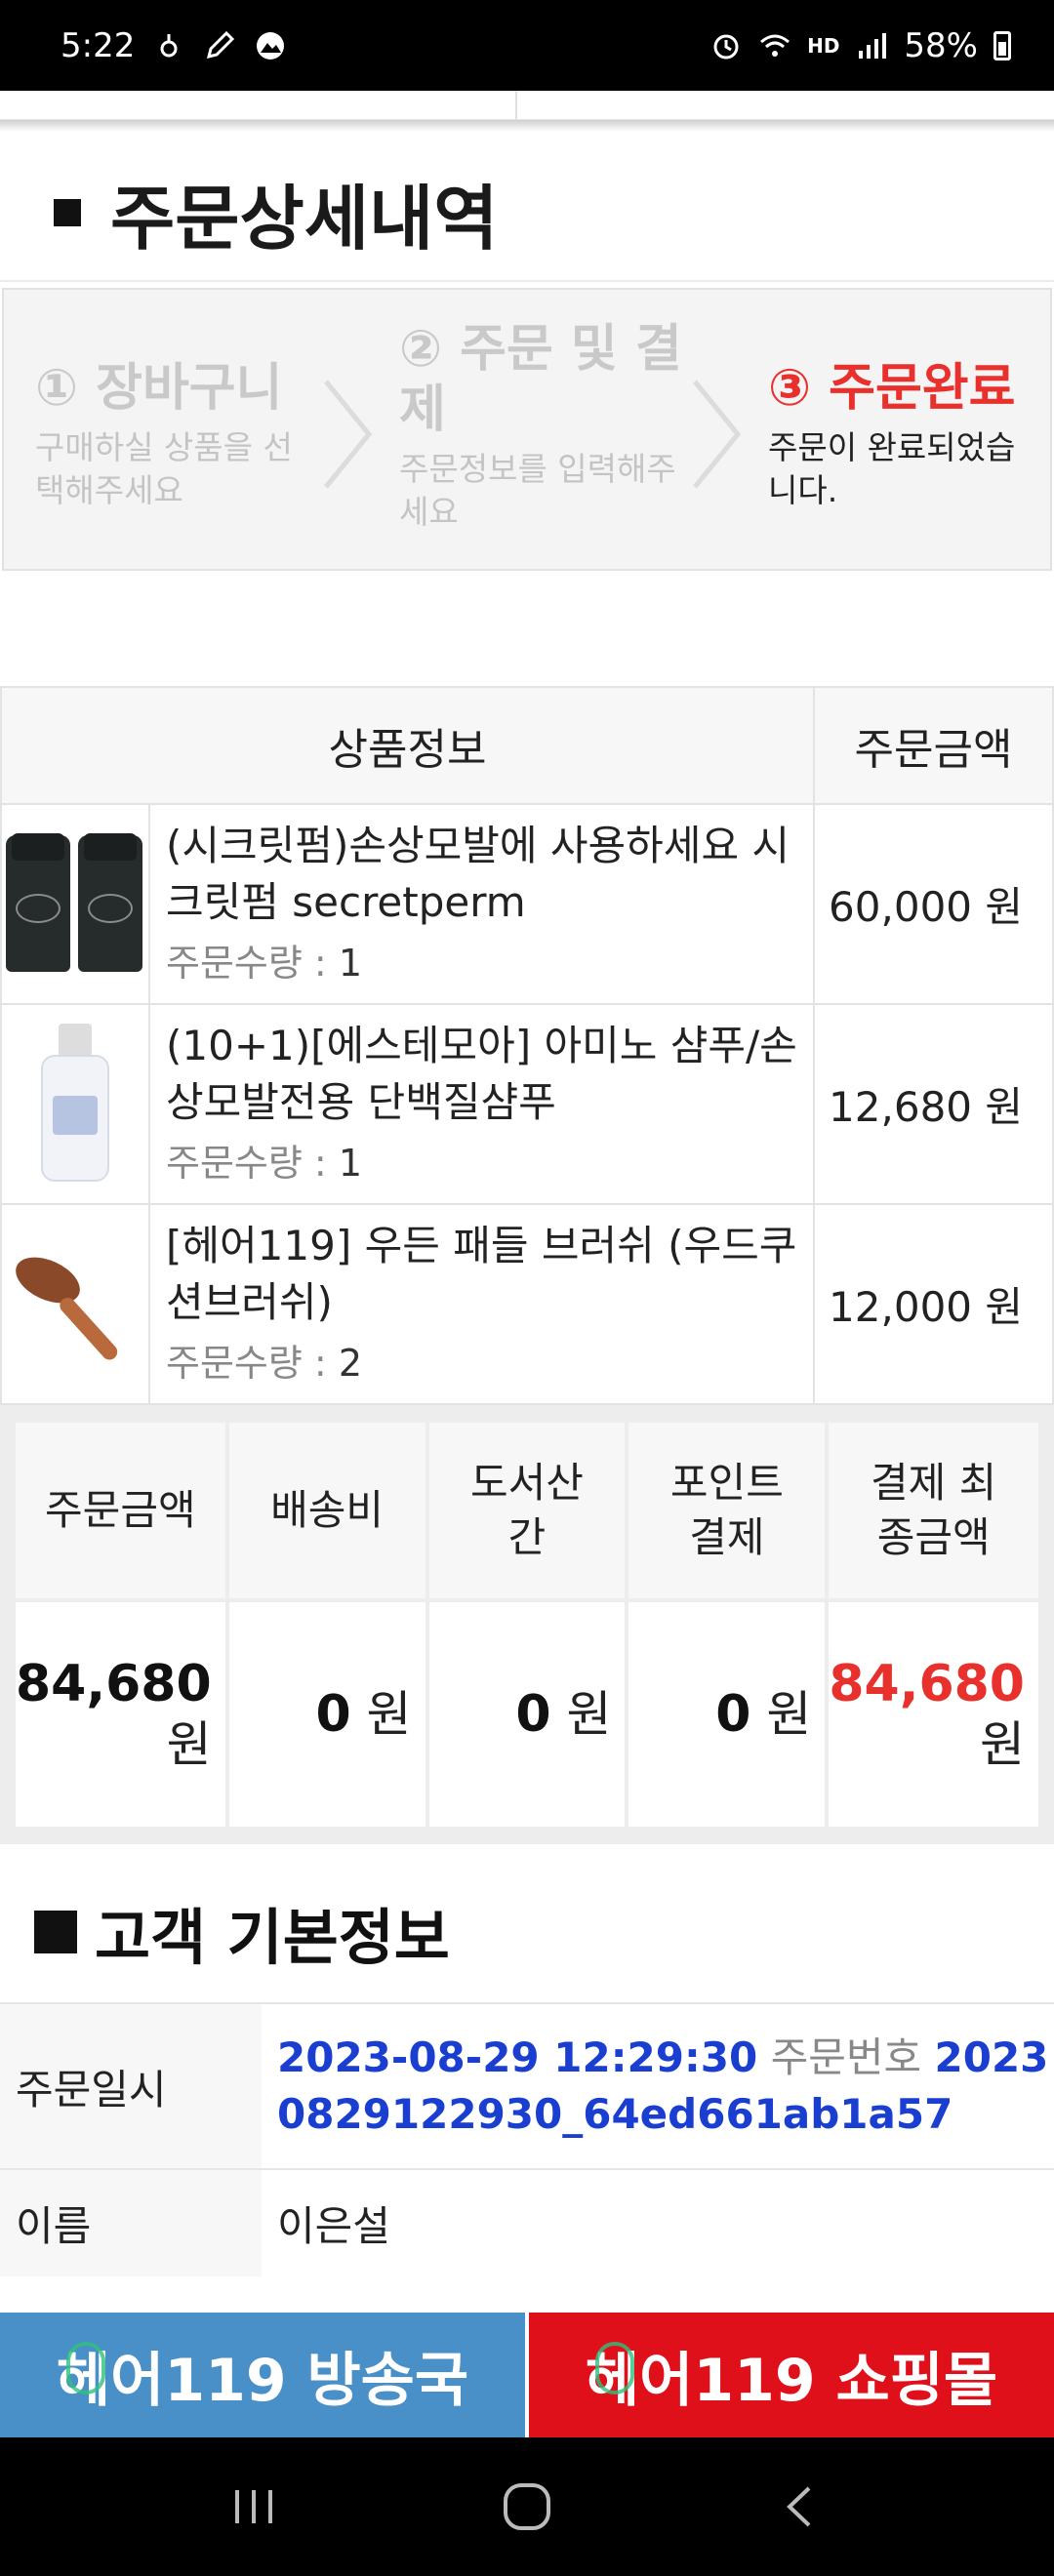 The height and width of the screenshot is (2576, 1054). What do you see at coordinates (892, 468) in the screenshot?
I see `step-desc: 주문이 완료되었습니다.` at bounding box center [892, 468].